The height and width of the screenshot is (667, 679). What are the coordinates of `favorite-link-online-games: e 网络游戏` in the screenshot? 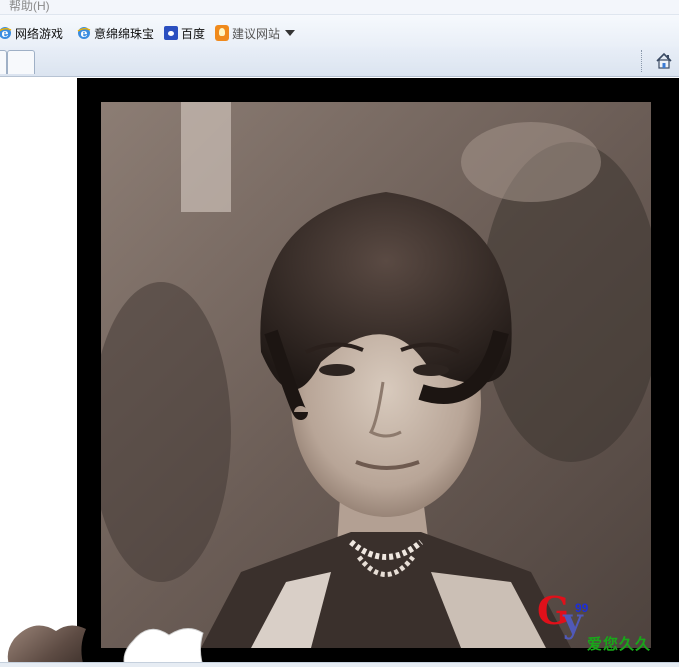 It's located at (31, 33).